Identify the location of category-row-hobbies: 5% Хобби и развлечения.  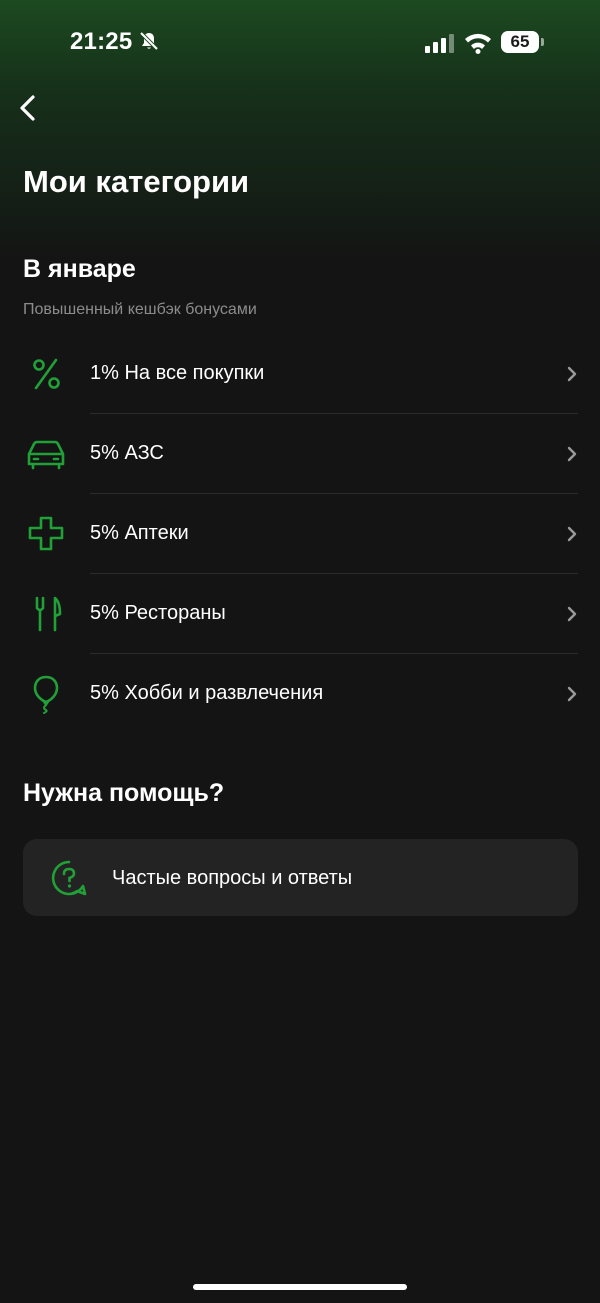
(300, 694).